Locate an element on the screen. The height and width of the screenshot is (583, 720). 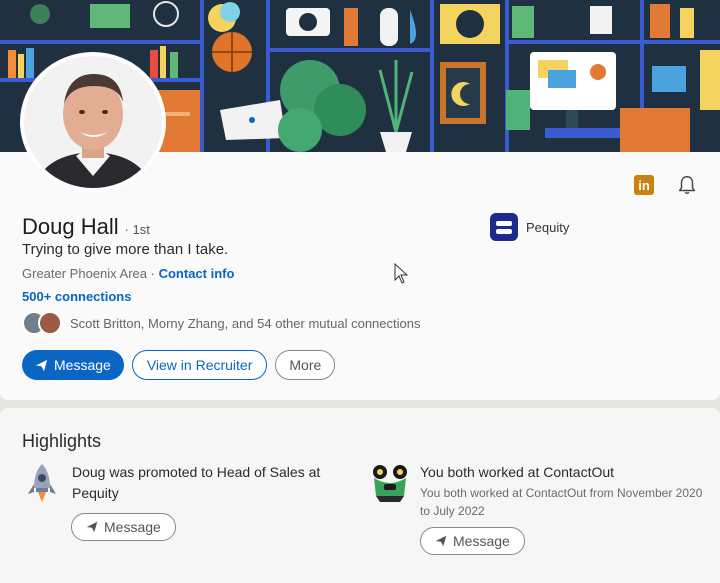
company-logo-icon is located at coordinates (504, 227).